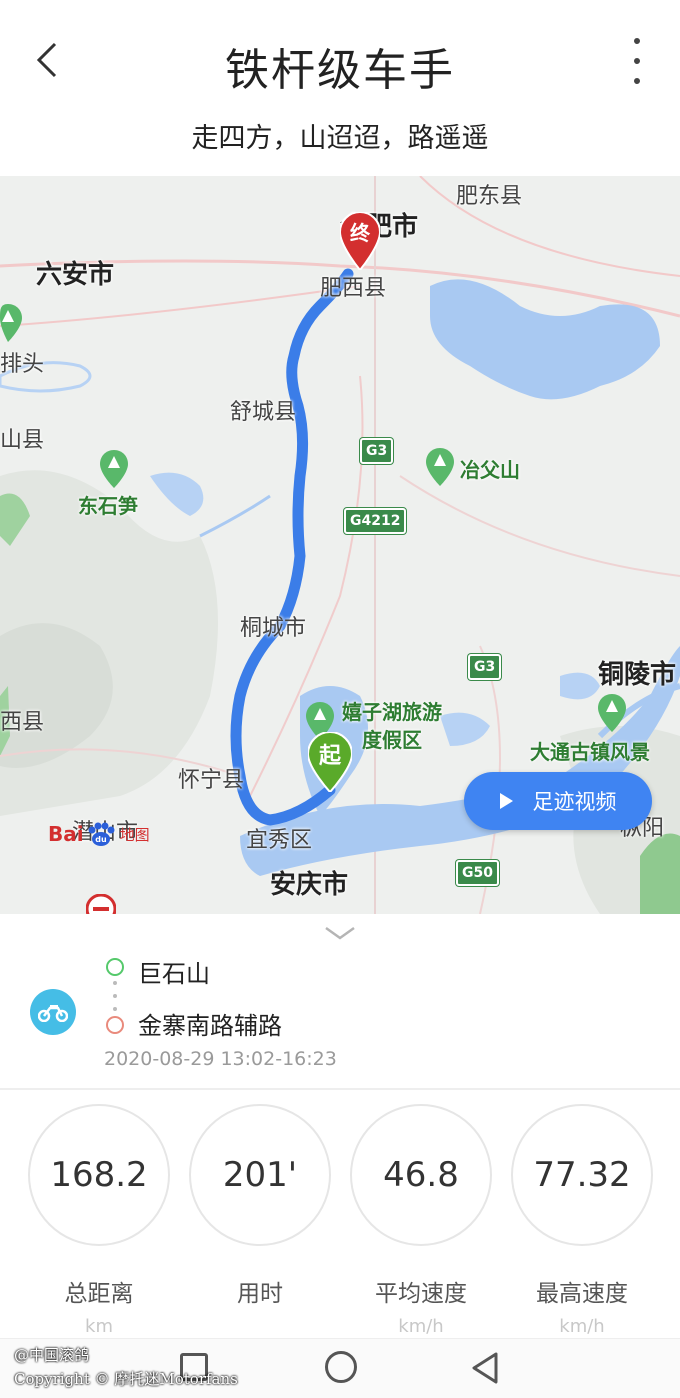 This screenshot has height=1398, width=680. What do you see at coordinates (477, 873) in the screenshot?
I see `highway-shield: G50` at bounding box center [477, 873].